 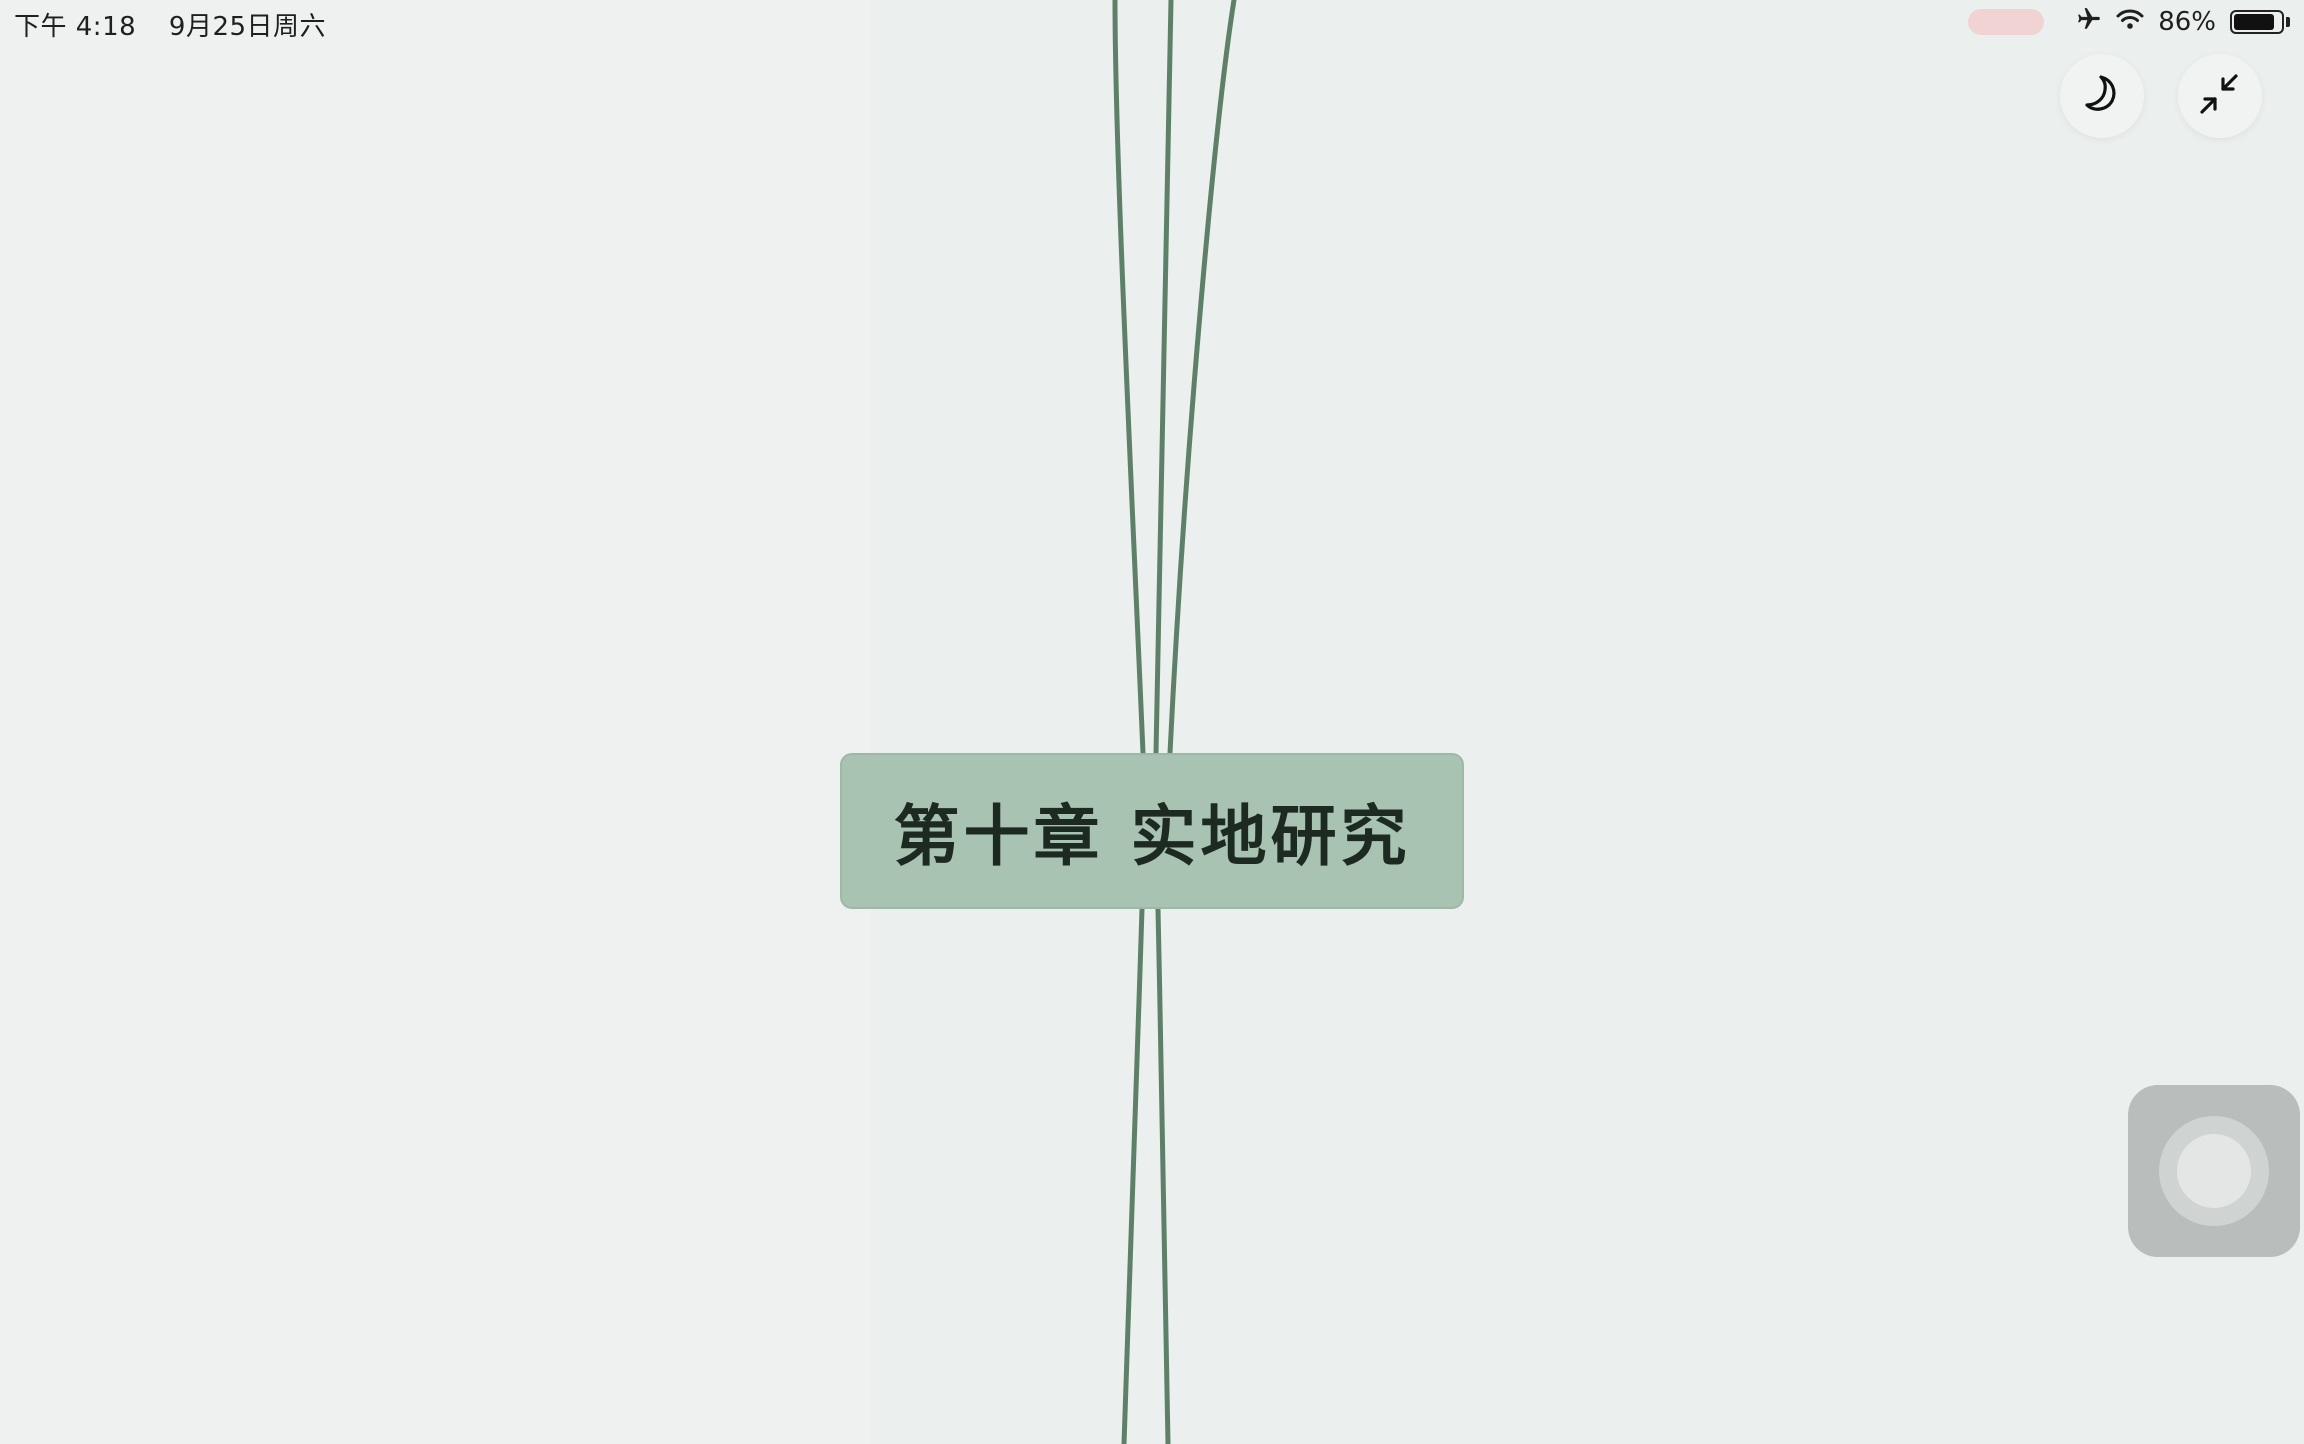 I want to click on mindmap-connectors, so click(x=1174, y=722).